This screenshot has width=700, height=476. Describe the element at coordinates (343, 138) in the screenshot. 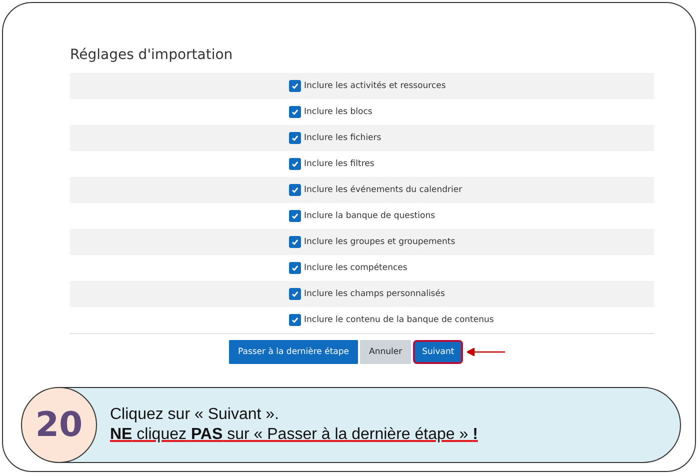

I see `option-label: Inclure les fichiers` at that location.